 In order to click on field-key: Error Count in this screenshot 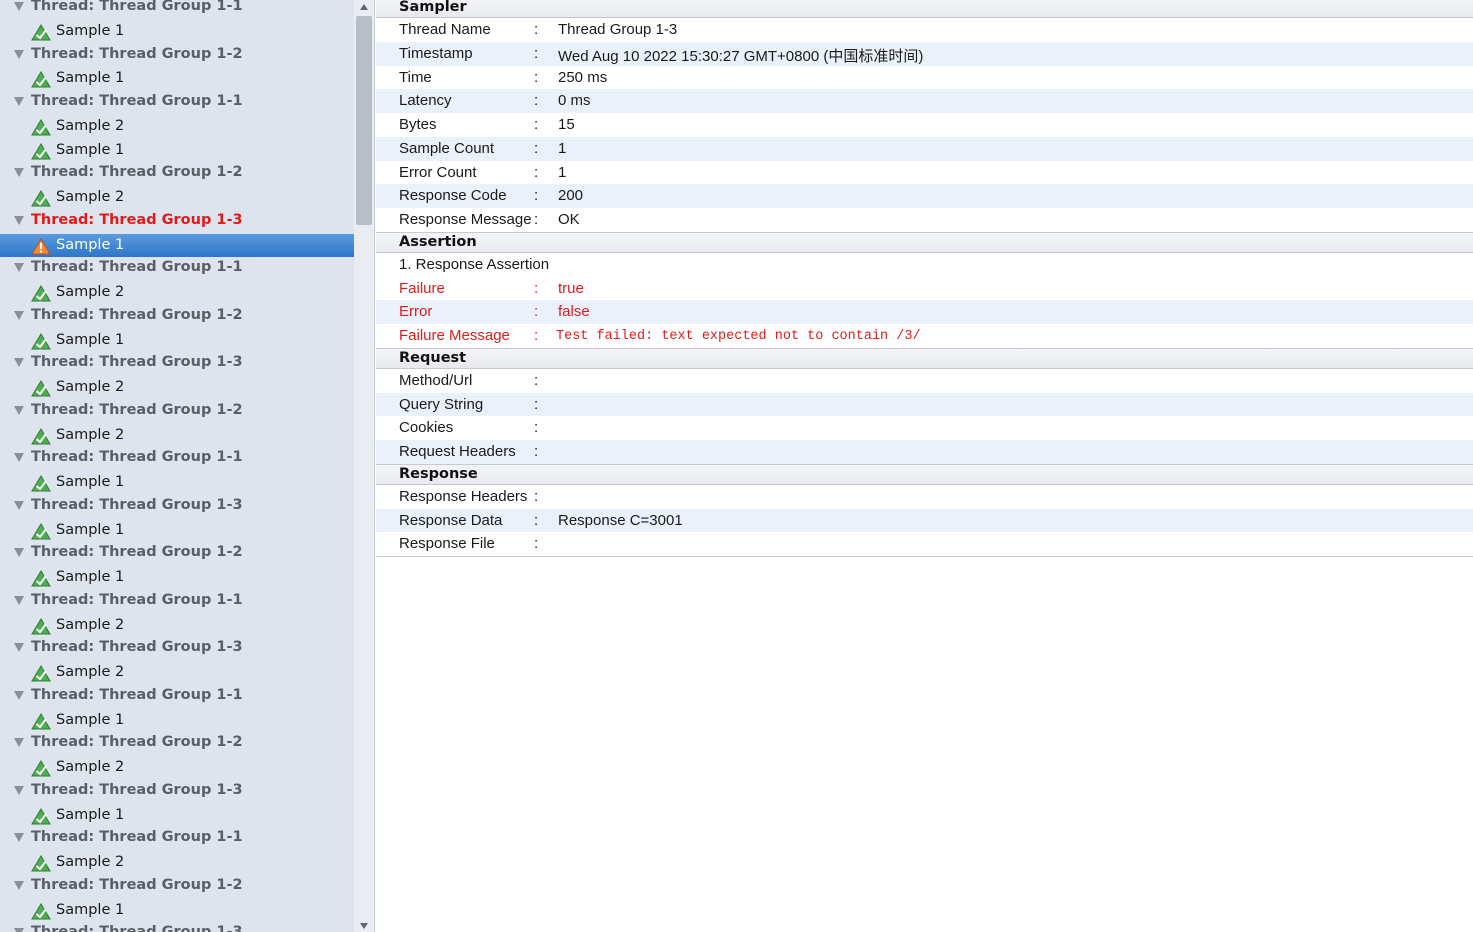, I will do `click(438, 172)`.